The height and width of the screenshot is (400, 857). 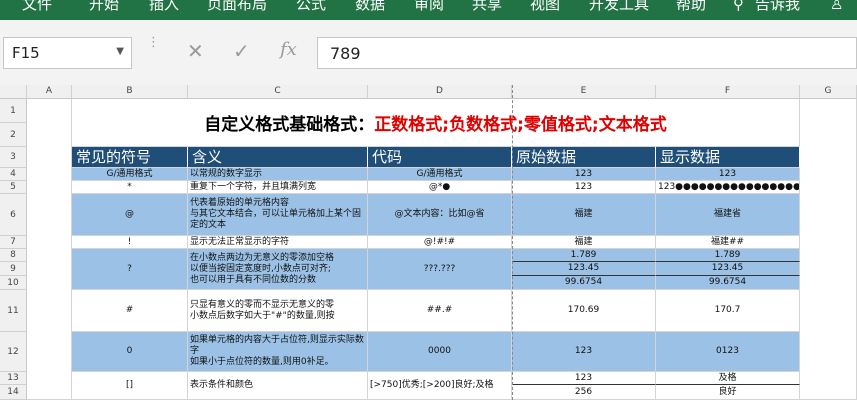 What do you see at coordinates (164, 6) in the screenshot?
I see `tab-insert: 插入` at bounding box center [164, 6].